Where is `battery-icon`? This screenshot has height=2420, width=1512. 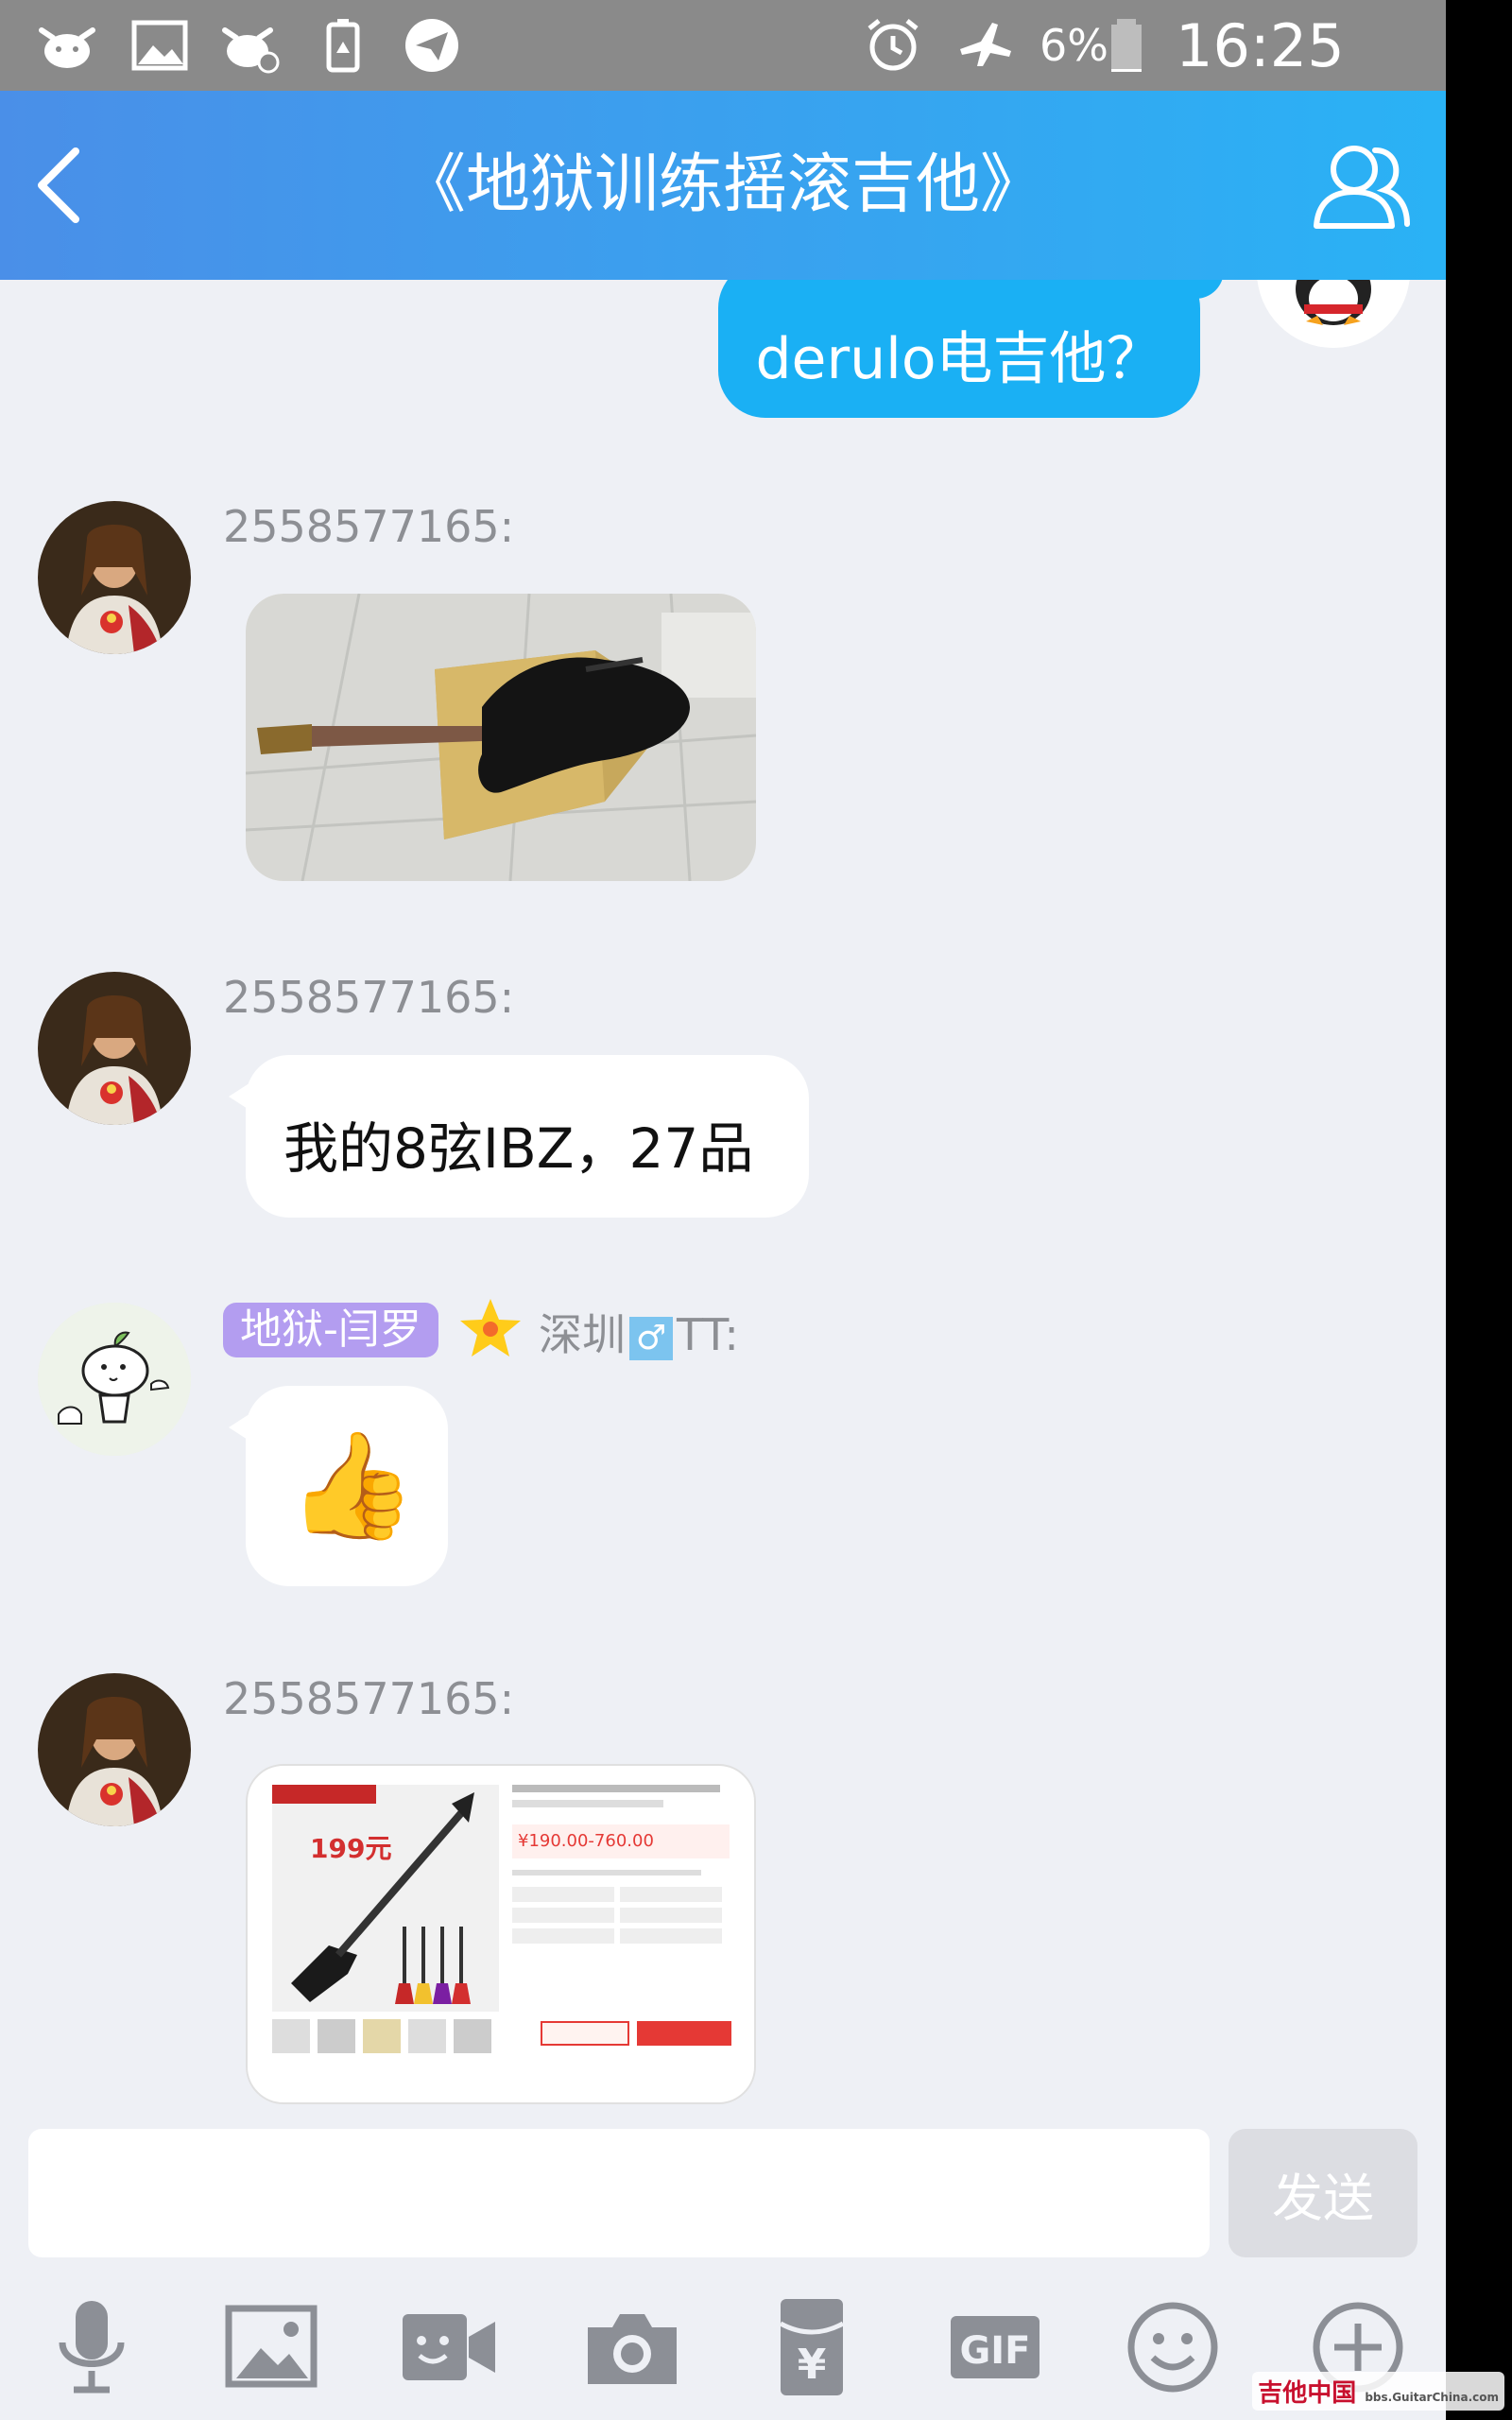
battery-icon is located at coordinates (1126, 45).